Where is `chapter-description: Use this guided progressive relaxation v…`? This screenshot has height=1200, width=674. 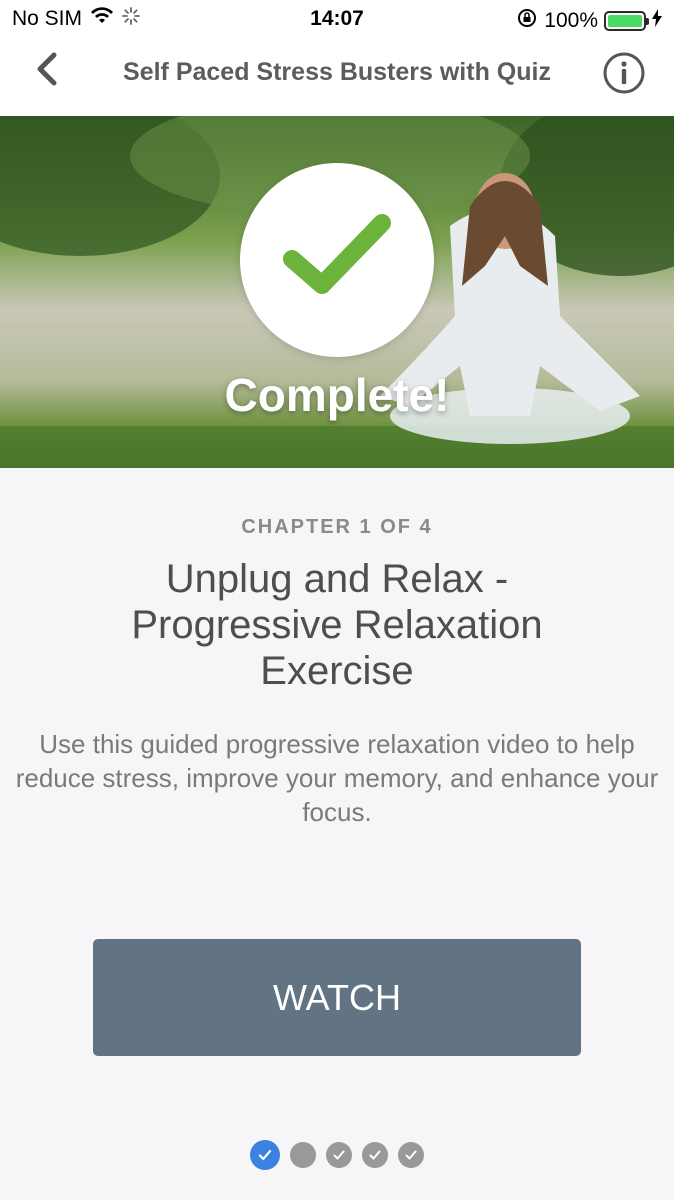
chapter-description: Use this guided progressive relaxation v… is located at coordinates (337, 778).